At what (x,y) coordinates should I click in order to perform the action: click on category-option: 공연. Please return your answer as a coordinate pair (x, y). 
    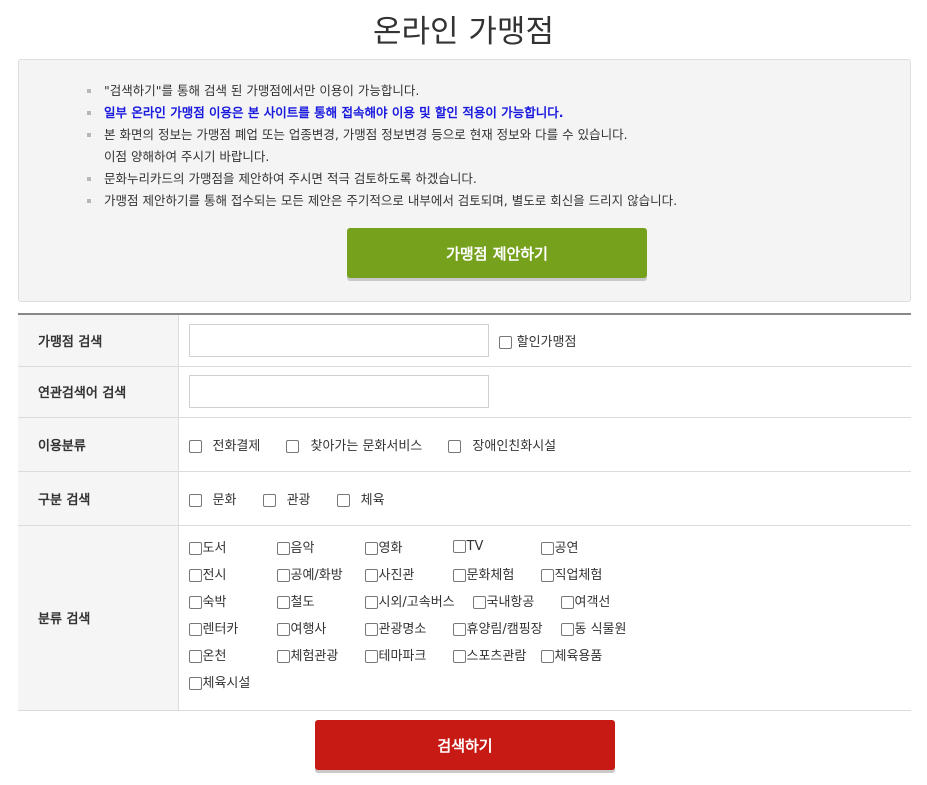
    Looking at the image, I should click on (584, 546).